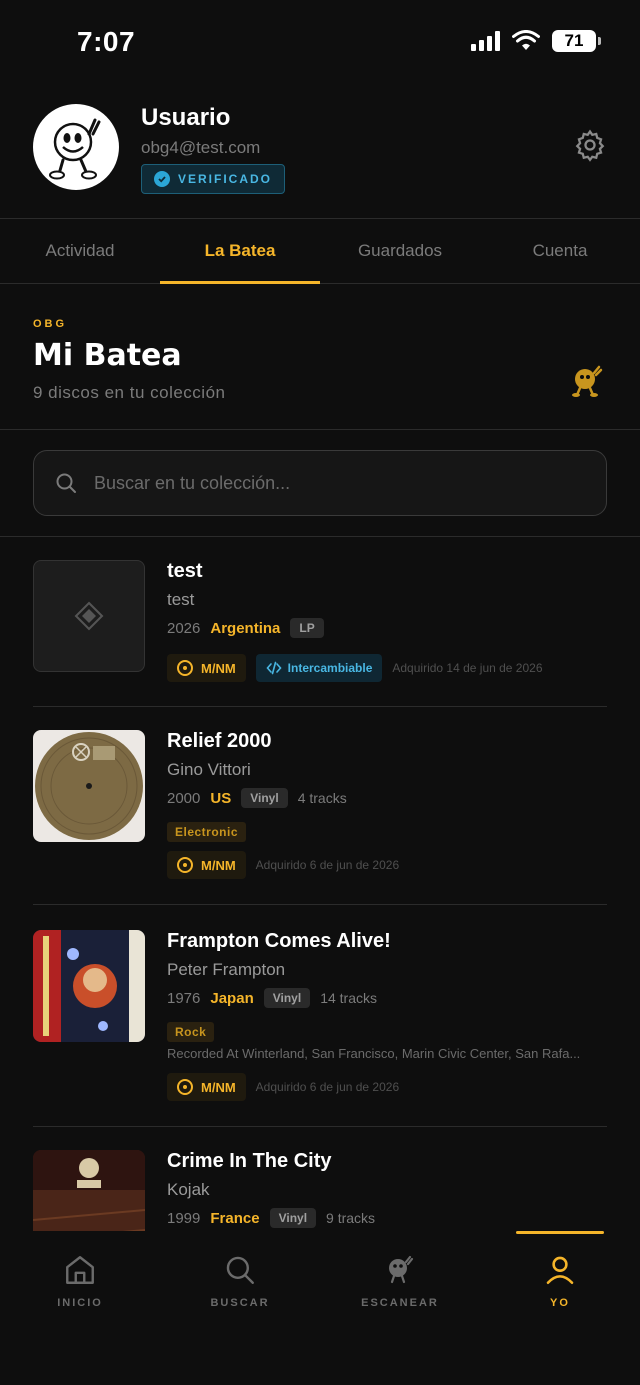 Image resolution: width=640 pixels, height=1385 pixels. Describe the element at coordinates (401, 1269) in the screenshot. I see `scan-icon` at that location.